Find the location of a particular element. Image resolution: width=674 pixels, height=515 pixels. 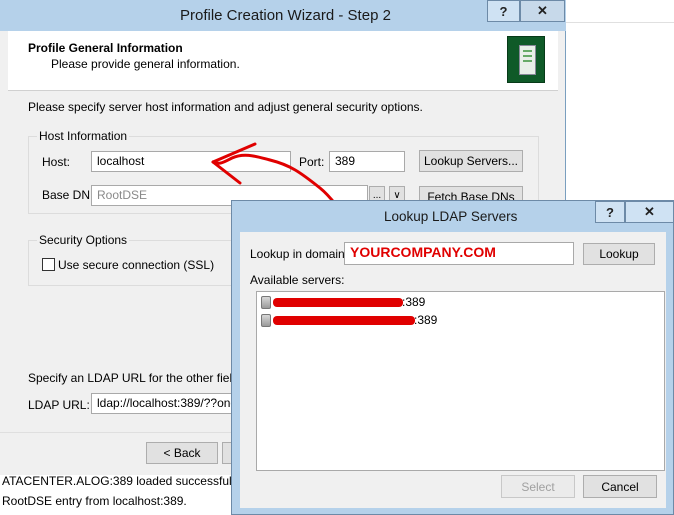

ldap-url-label: LDAP URL: is located at coordinates (59, 405).